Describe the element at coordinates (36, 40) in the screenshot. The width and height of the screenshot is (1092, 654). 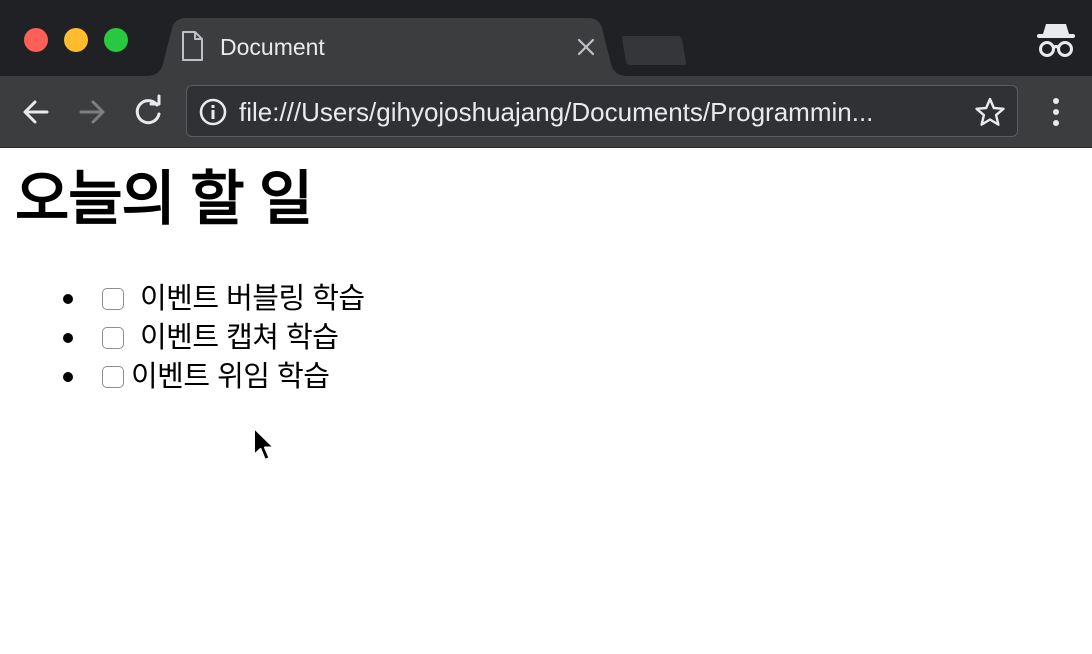
I see `close-window-button` at that location.